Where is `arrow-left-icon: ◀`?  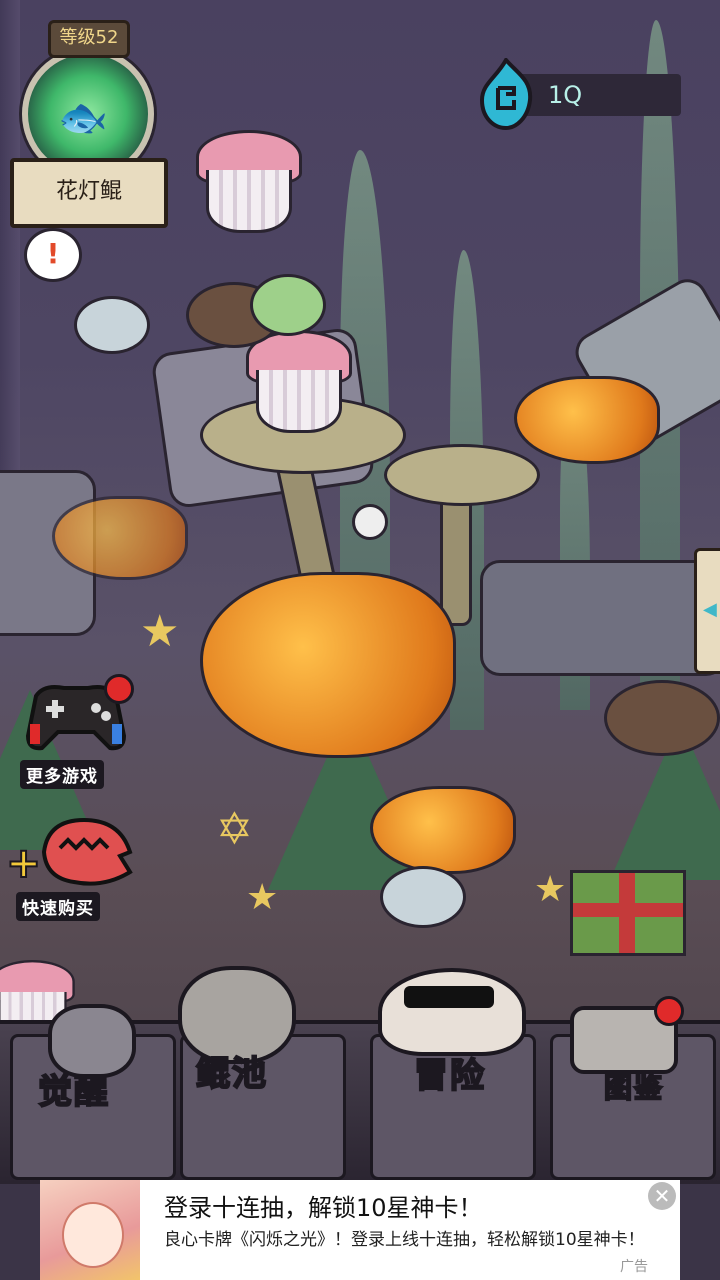
arrow-left-icon: ◀ is located at coordinates (710, 609).